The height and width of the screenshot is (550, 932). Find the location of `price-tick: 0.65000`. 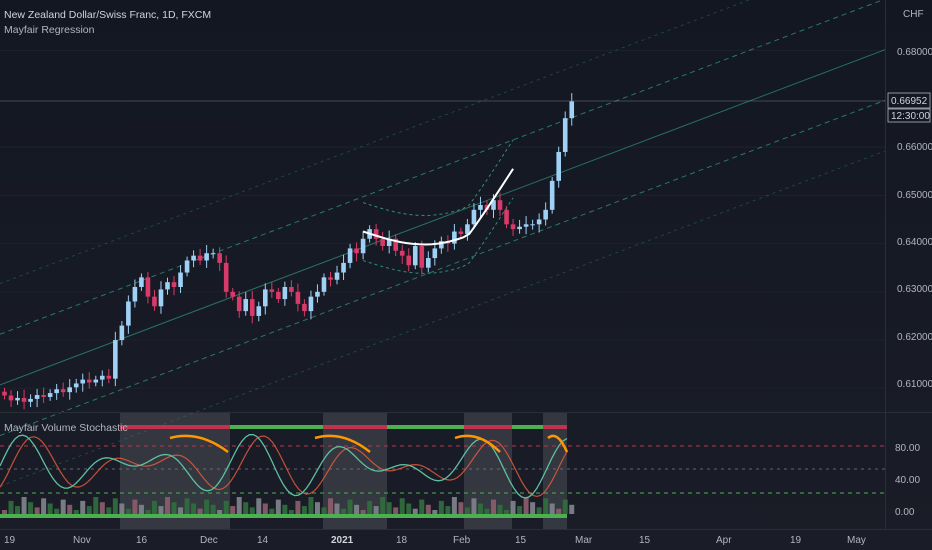

price-tick: 0.65000 is located at coordinates (914, 195).